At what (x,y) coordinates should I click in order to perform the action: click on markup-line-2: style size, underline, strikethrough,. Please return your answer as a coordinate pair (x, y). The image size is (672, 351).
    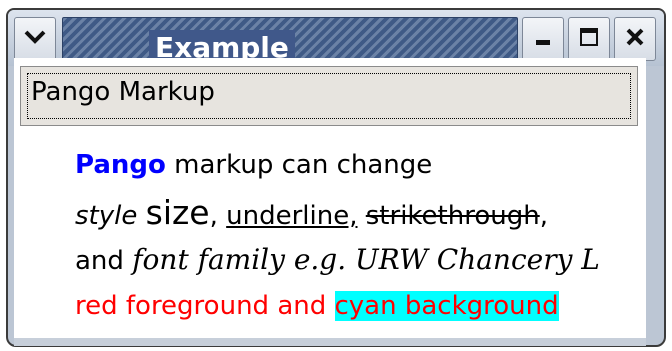
    Looking at the image, I should click on (370, 212).